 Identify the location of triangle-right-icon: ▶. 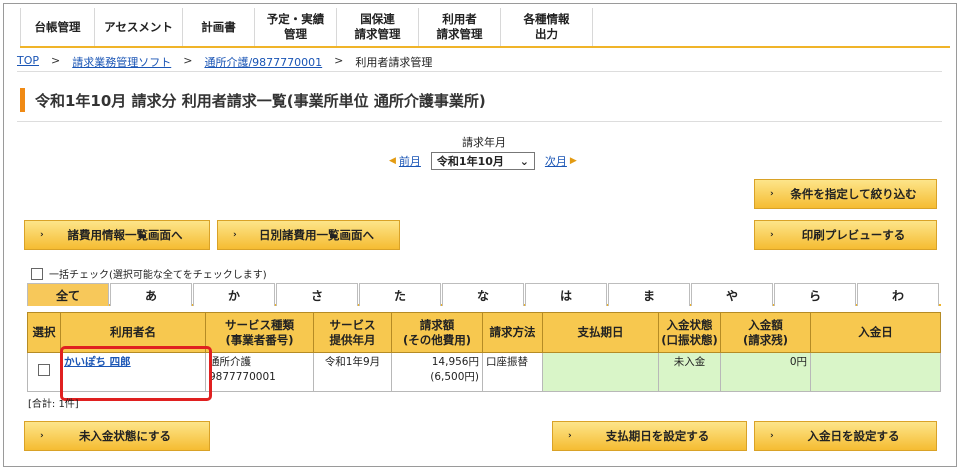
(573, 161).